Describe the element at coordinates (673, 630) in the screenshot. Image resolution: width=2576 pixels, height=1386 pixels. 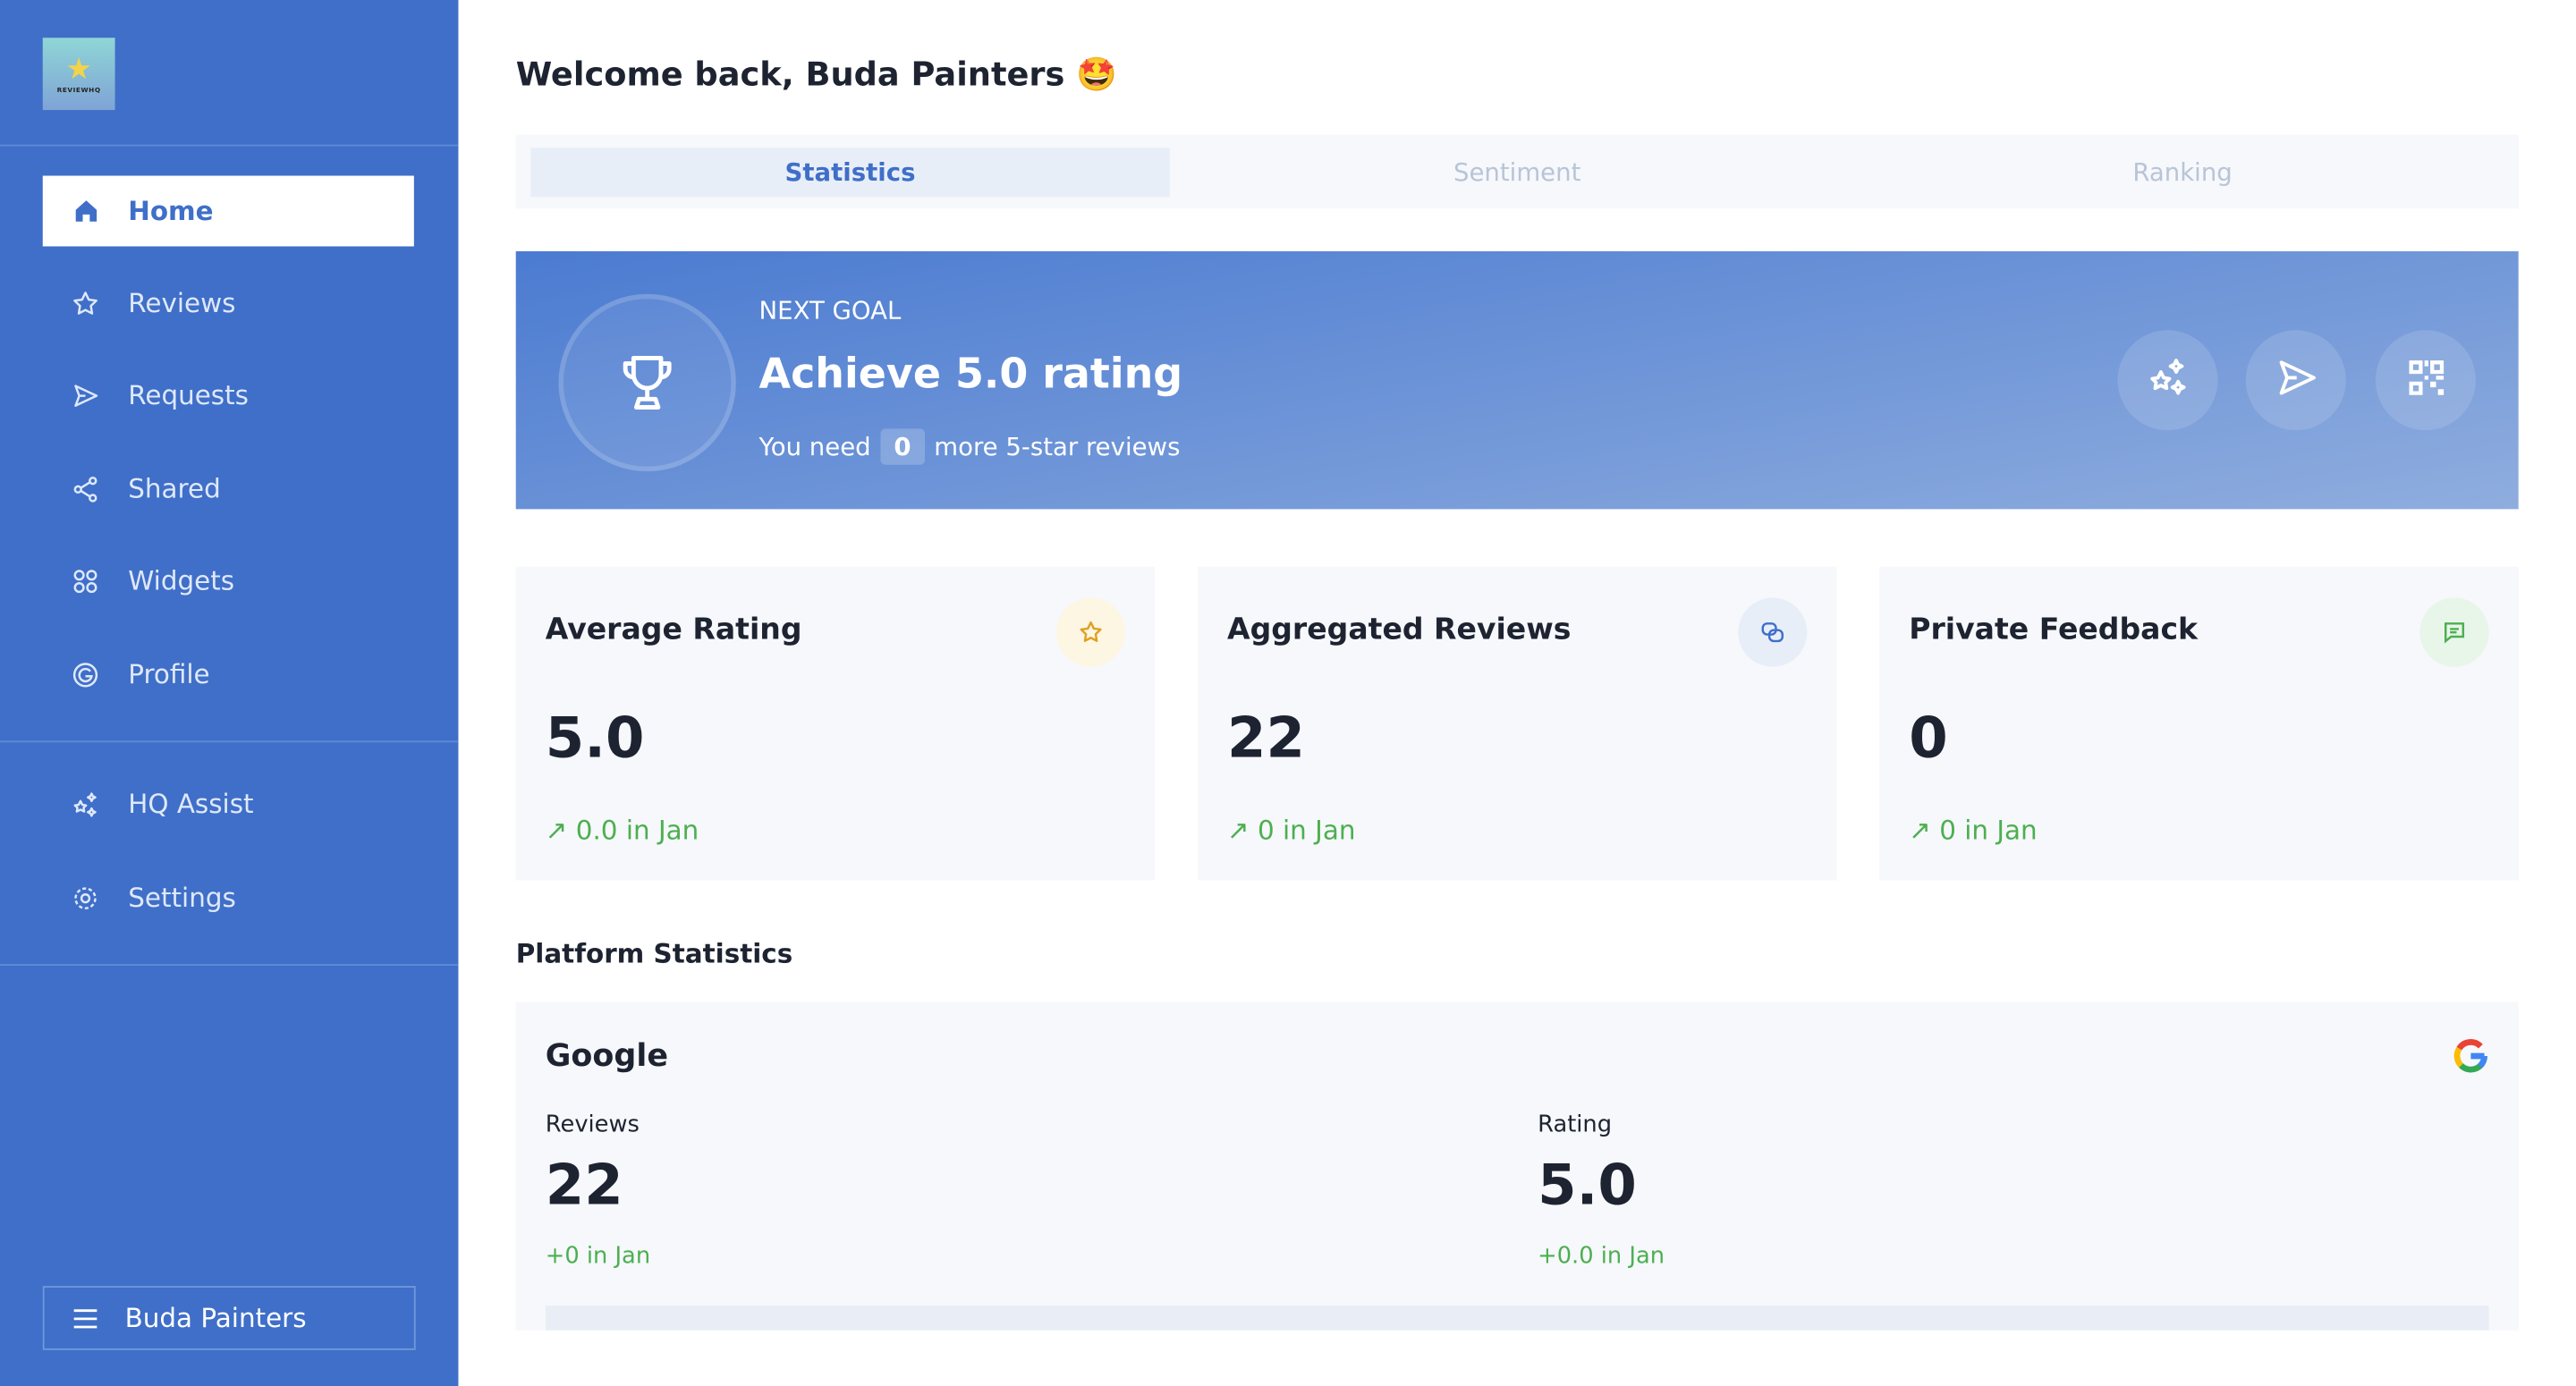
I see `card-title: Average Rating` at that location.